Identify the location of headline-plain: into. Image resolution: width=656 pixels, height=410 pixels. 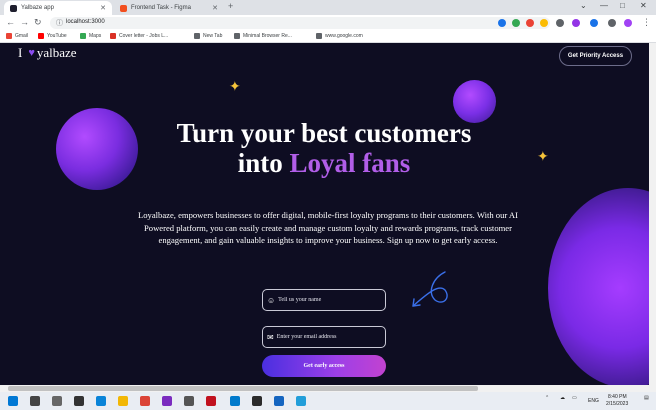
(263, 163).